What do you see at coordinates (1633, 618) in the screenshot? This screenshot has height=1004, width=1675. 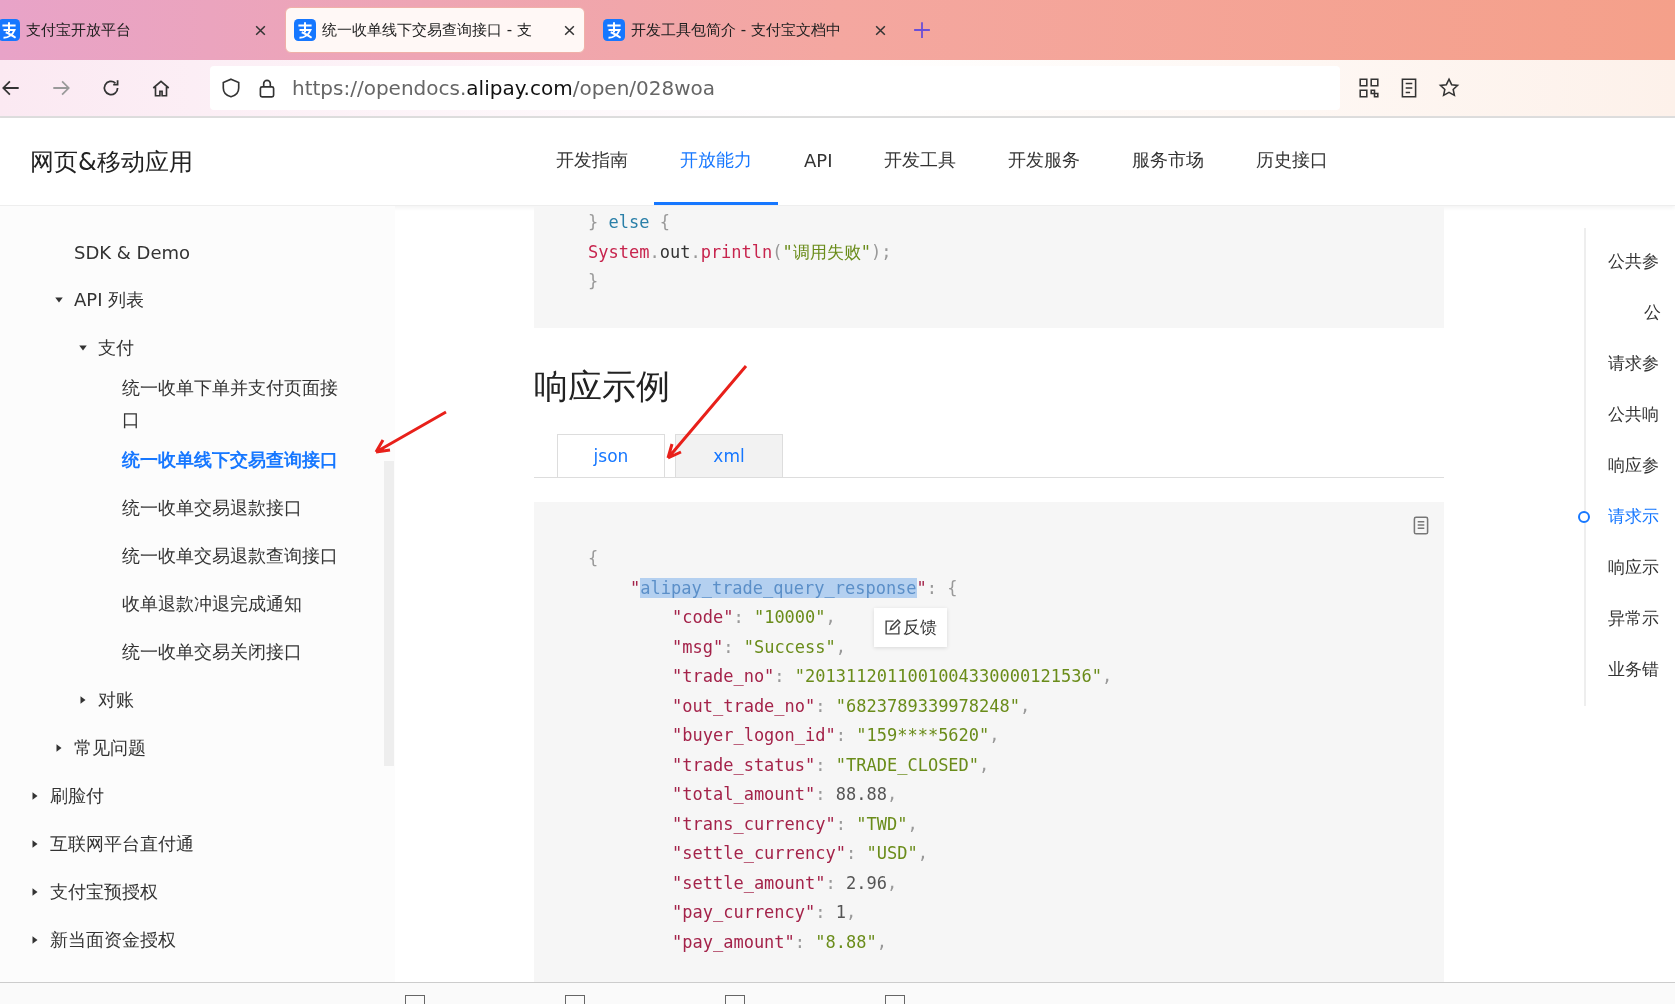 I see `toc-item: 异常示` at bounding box center [1633, 618].